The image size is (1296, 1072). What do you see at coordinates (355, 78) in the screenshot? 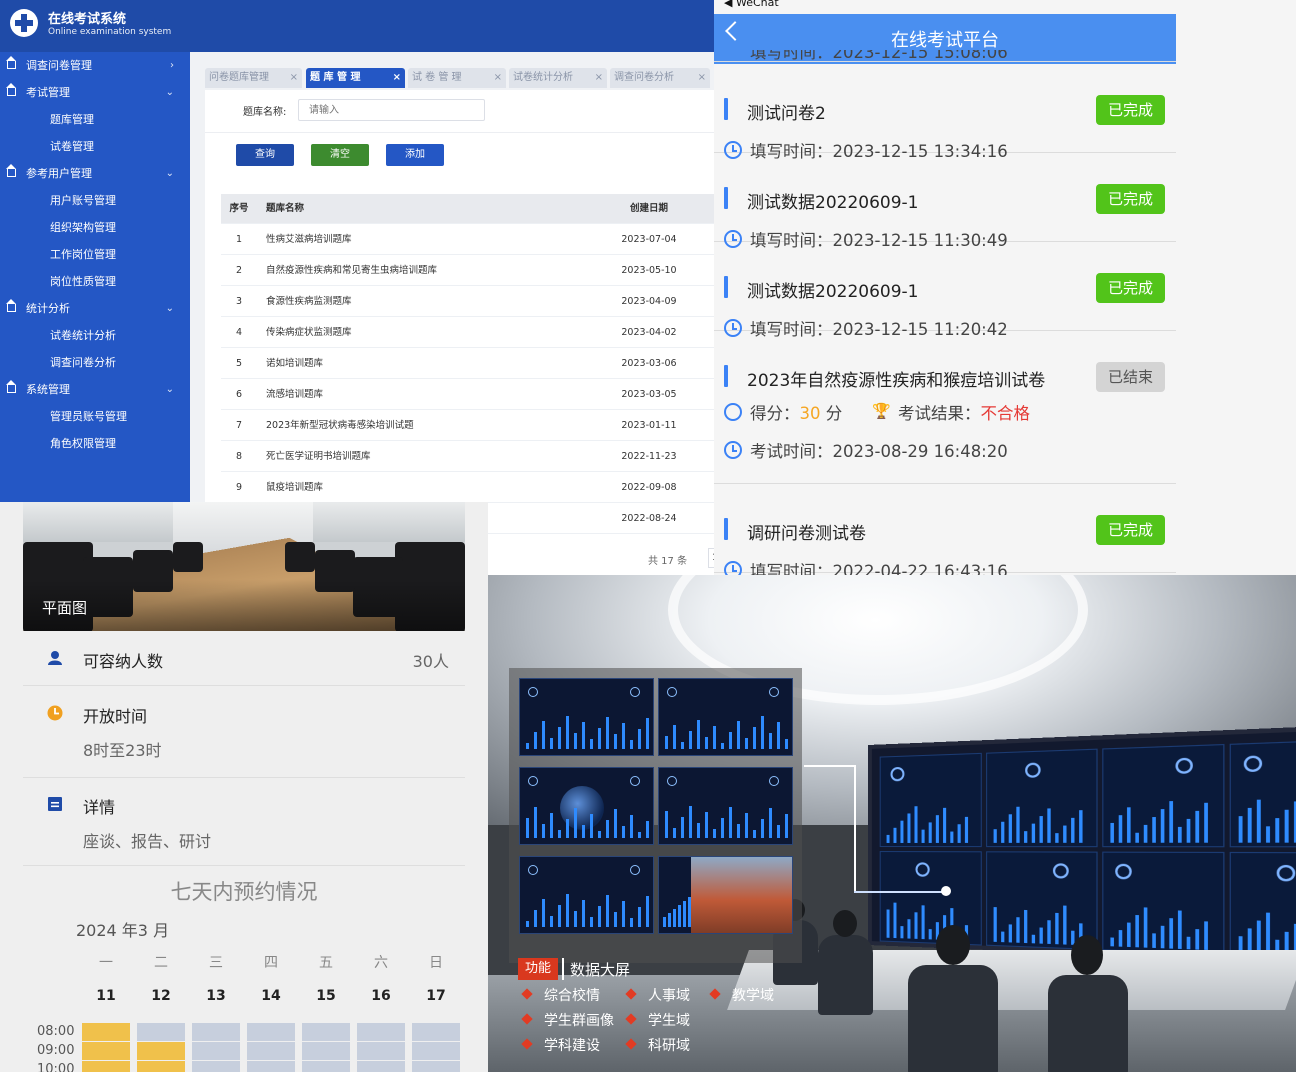
I see `tab: 题 库 管 理 ×` at bounding box center [355, 78].